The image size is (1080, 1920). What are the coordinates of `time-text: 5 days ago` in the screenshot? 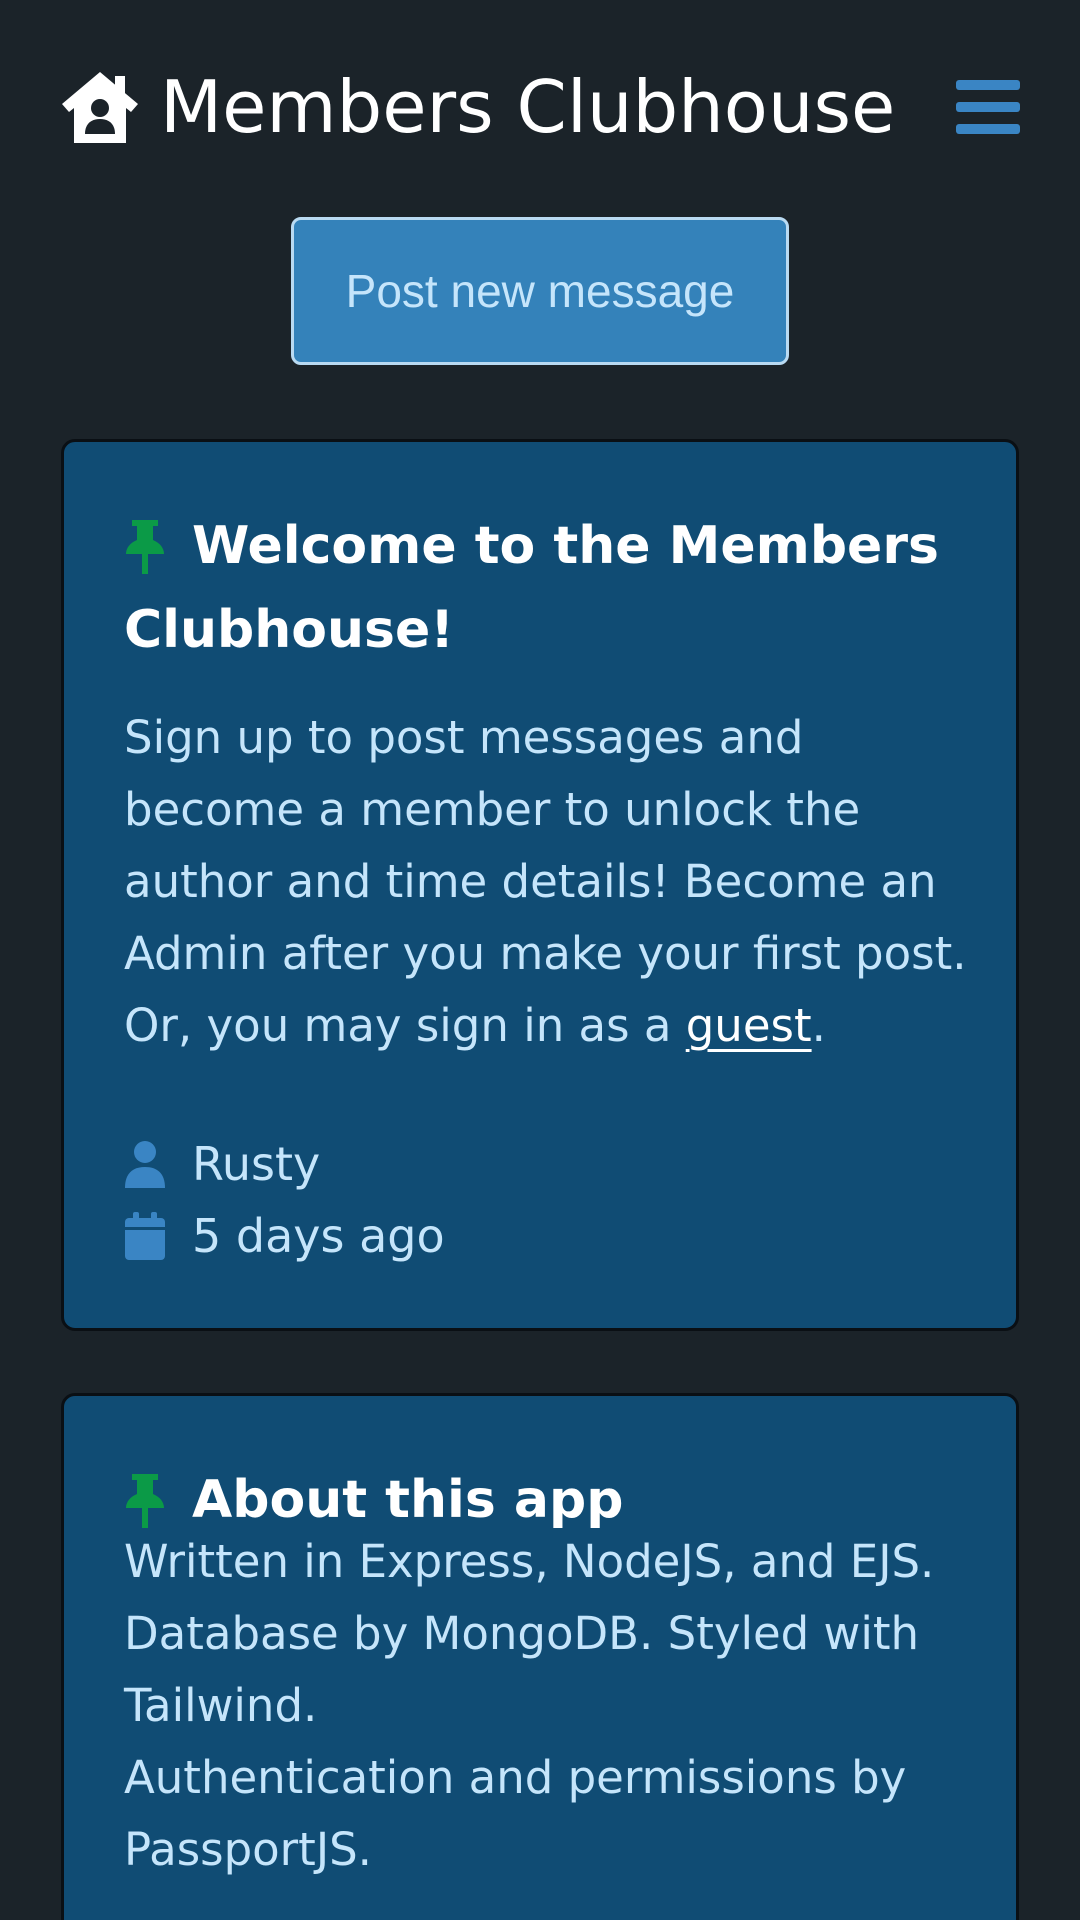 It's located at (318, 1236).